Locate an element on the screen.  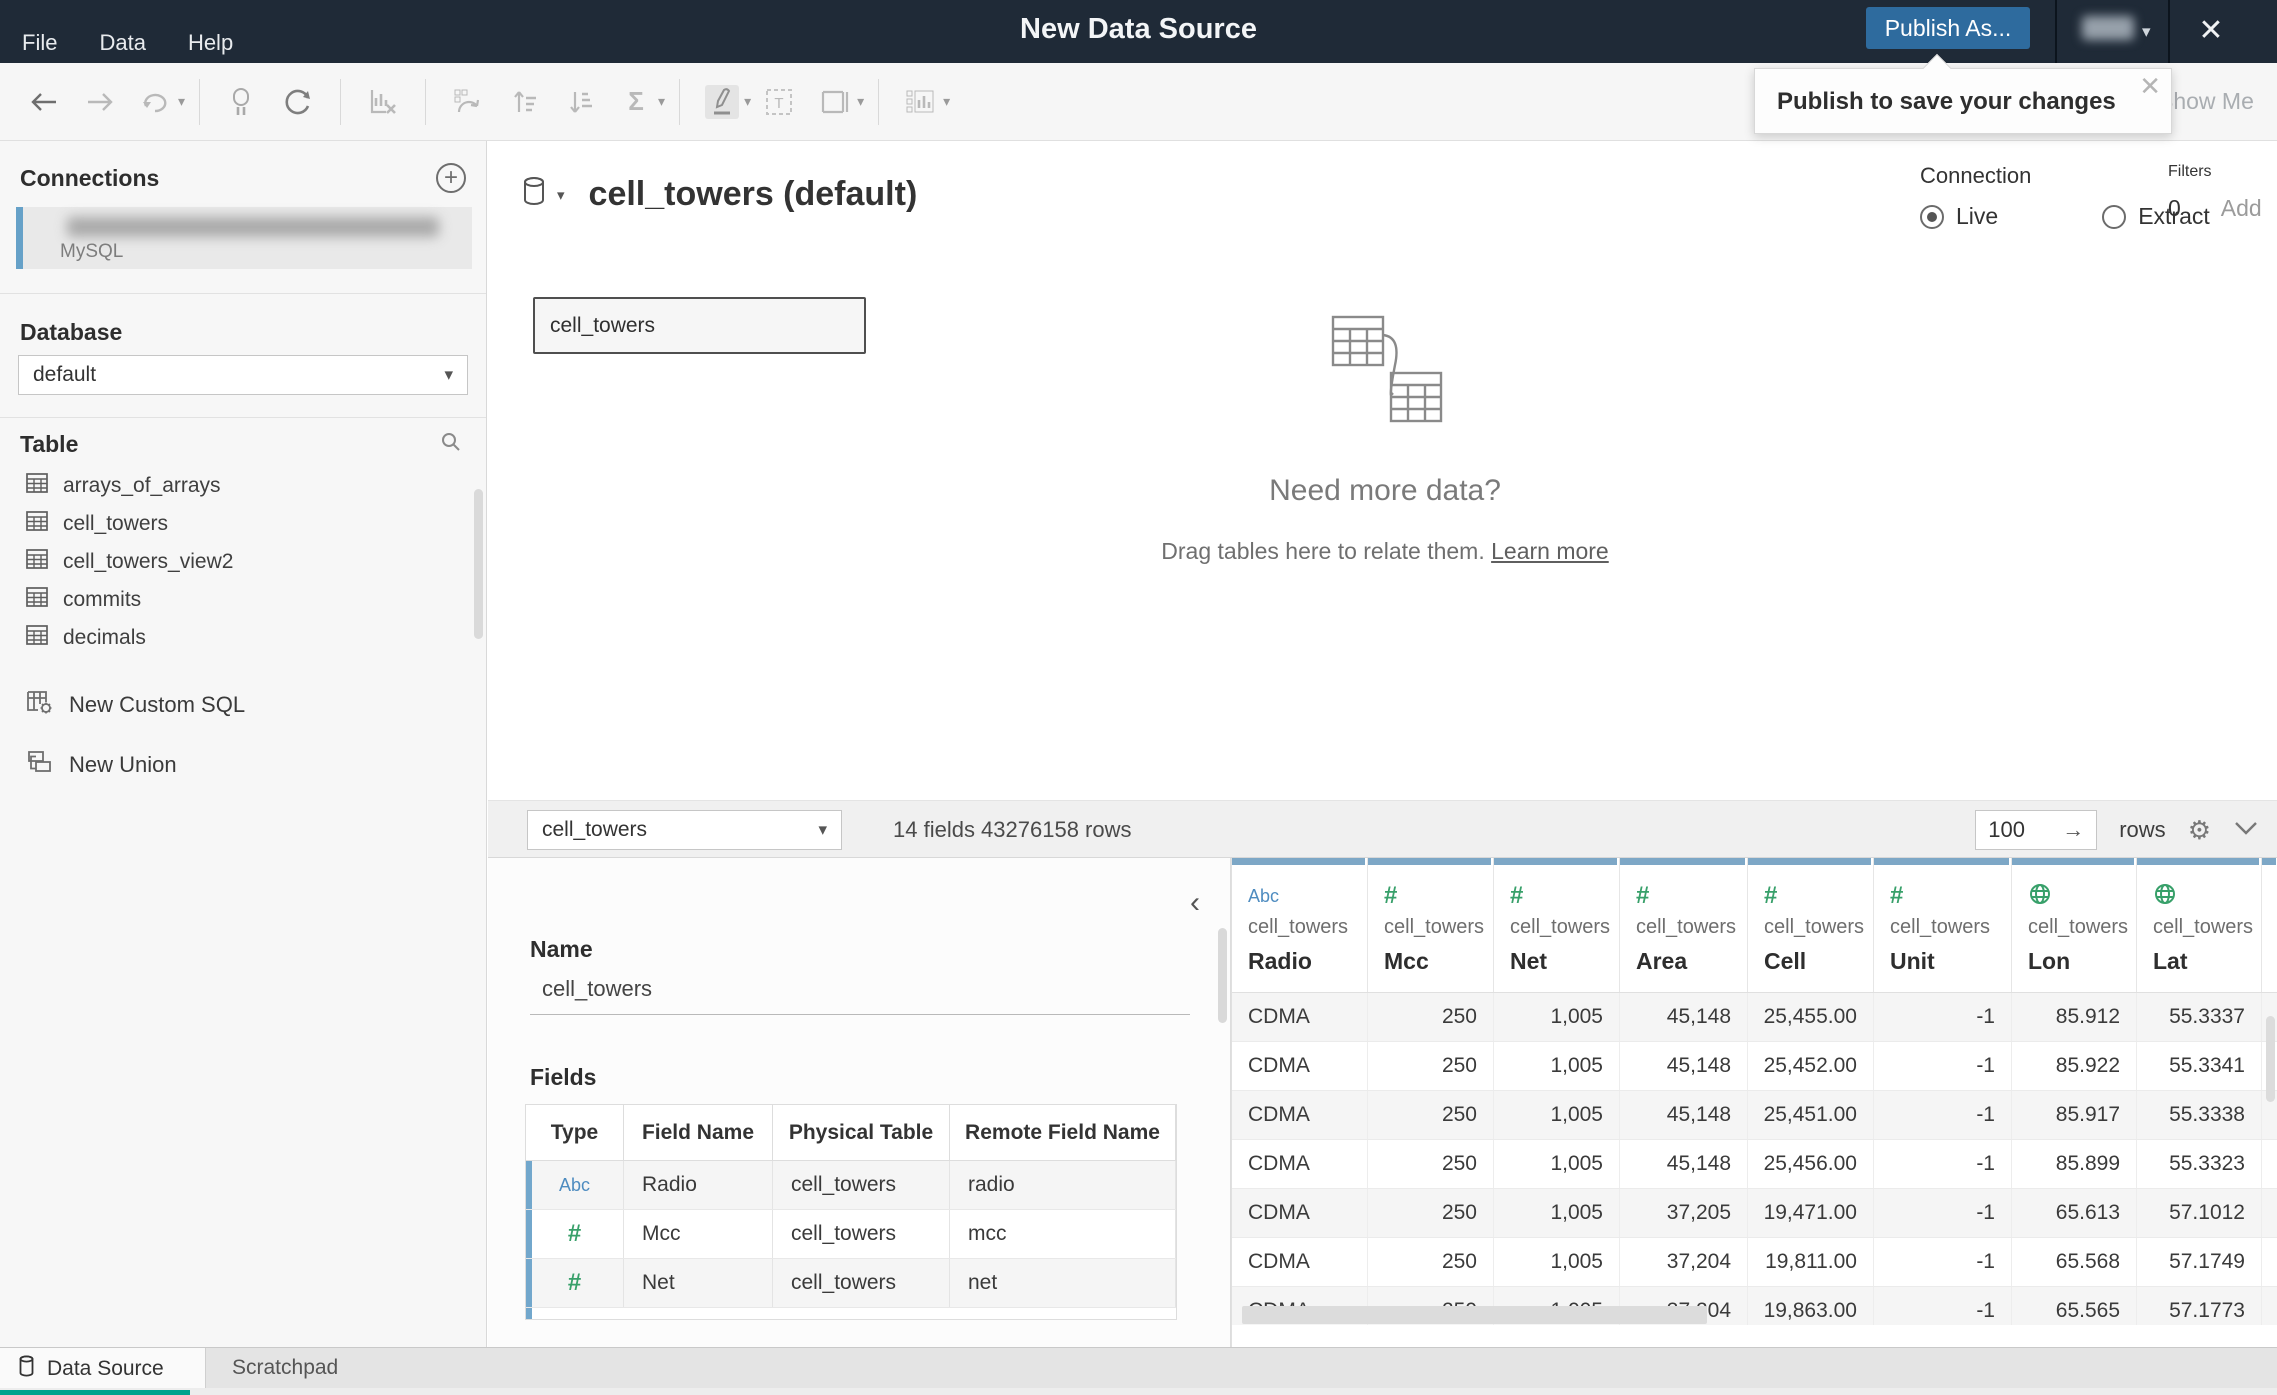
fields-col-header: Physical Table is located at coordinates (861, 1132).